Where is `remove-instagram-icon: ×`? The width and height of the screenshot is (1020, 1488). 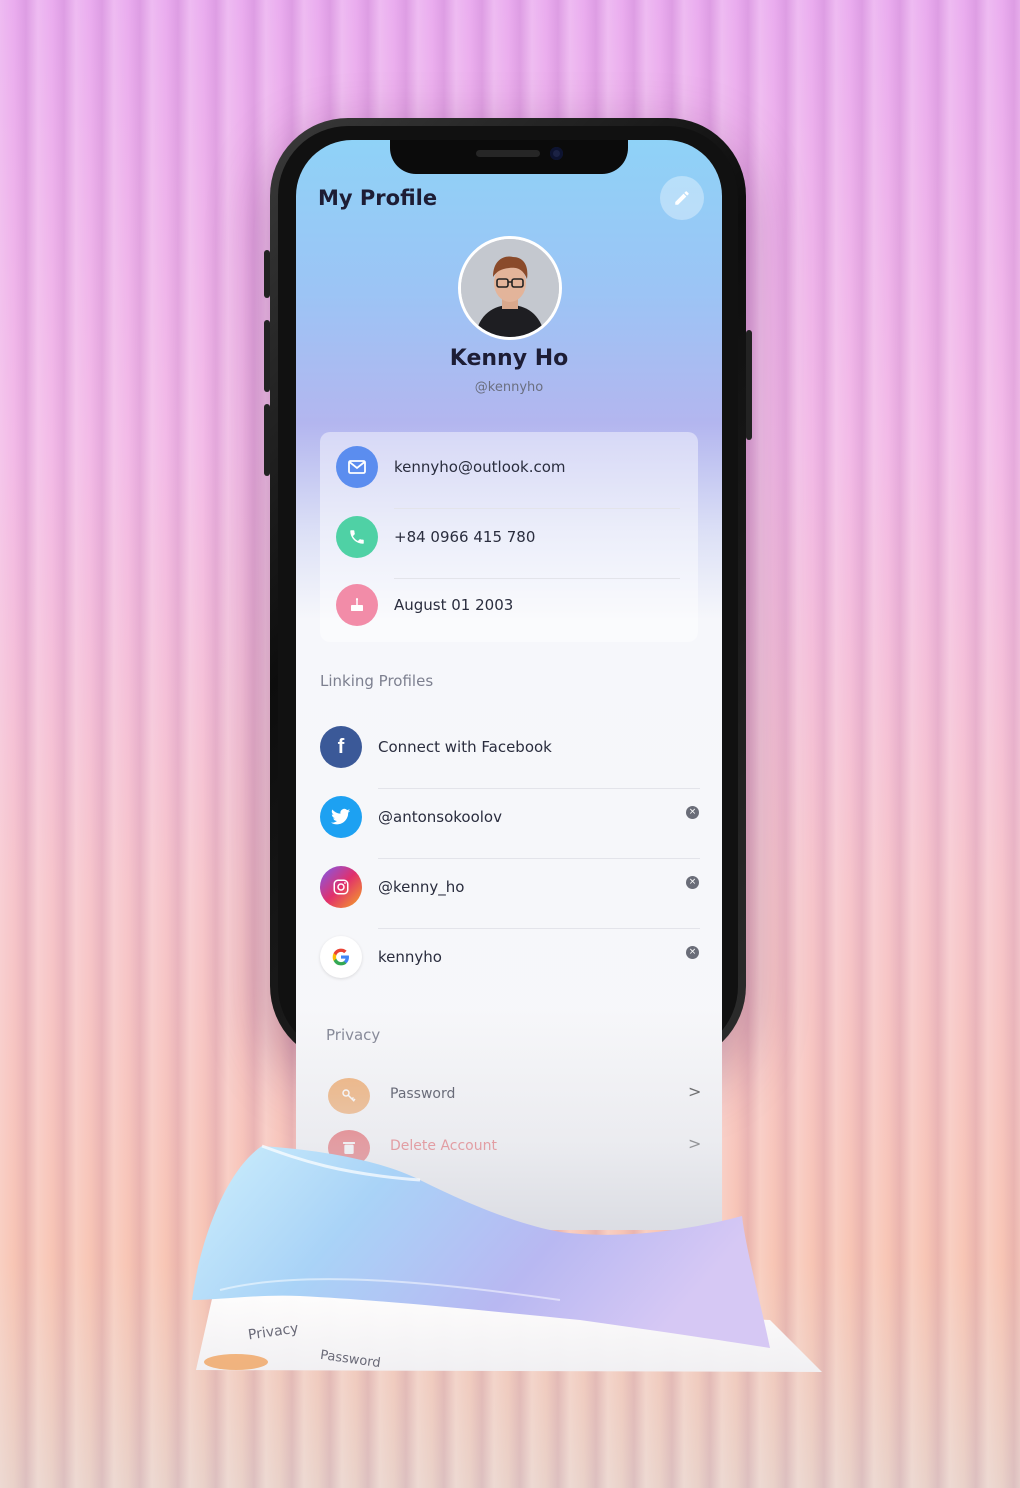
remove-instagram-icon: × is located at coordinates (692, 882).